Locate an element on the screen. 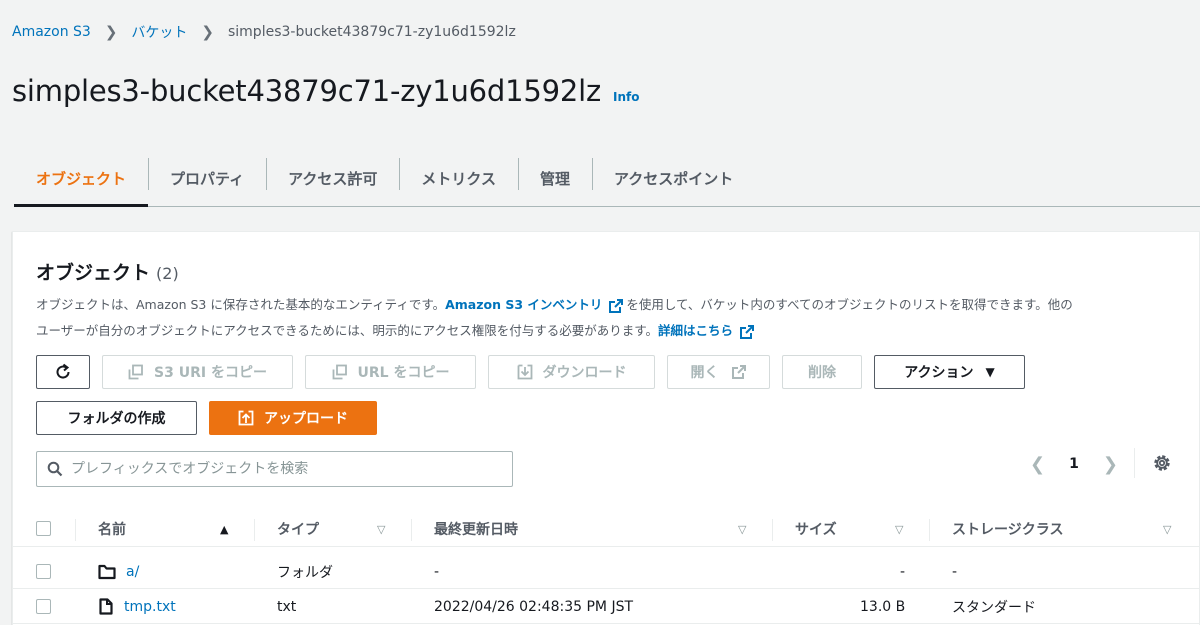  objects-count: (2) is located at coordinates (167, 273).